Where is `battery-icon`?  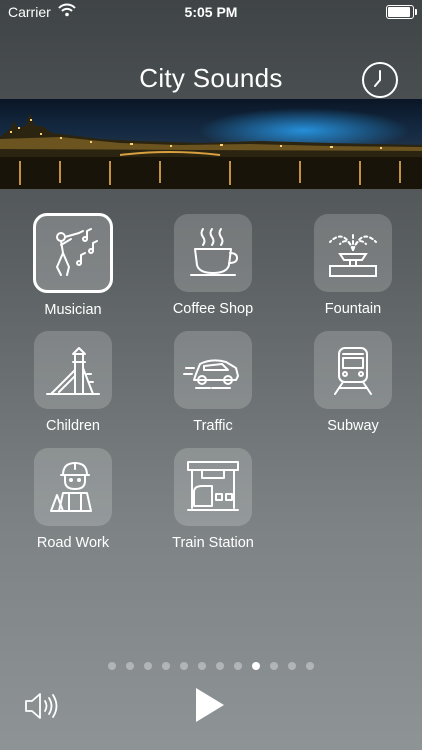
battery-icon is located at coordinates (401, 12).